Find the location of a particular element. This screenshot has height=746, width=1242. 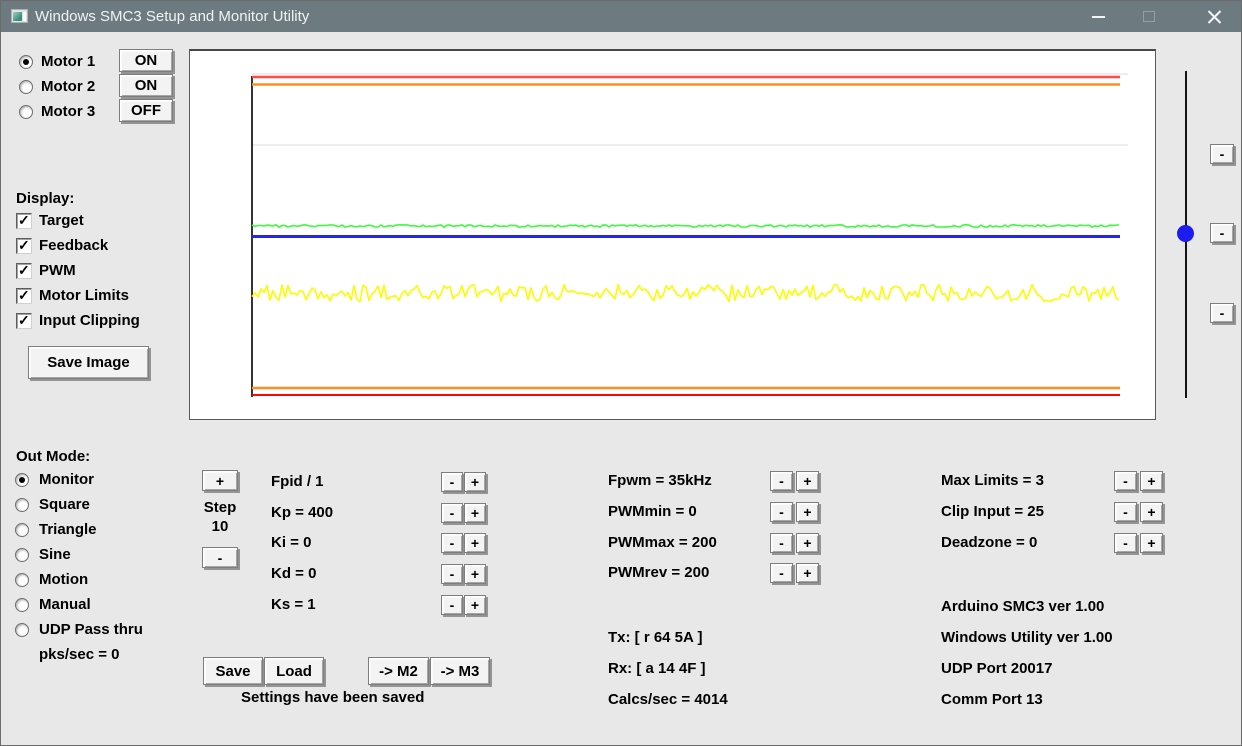

motor-3-label: Motor 3 is located at coordinates (68, 111).